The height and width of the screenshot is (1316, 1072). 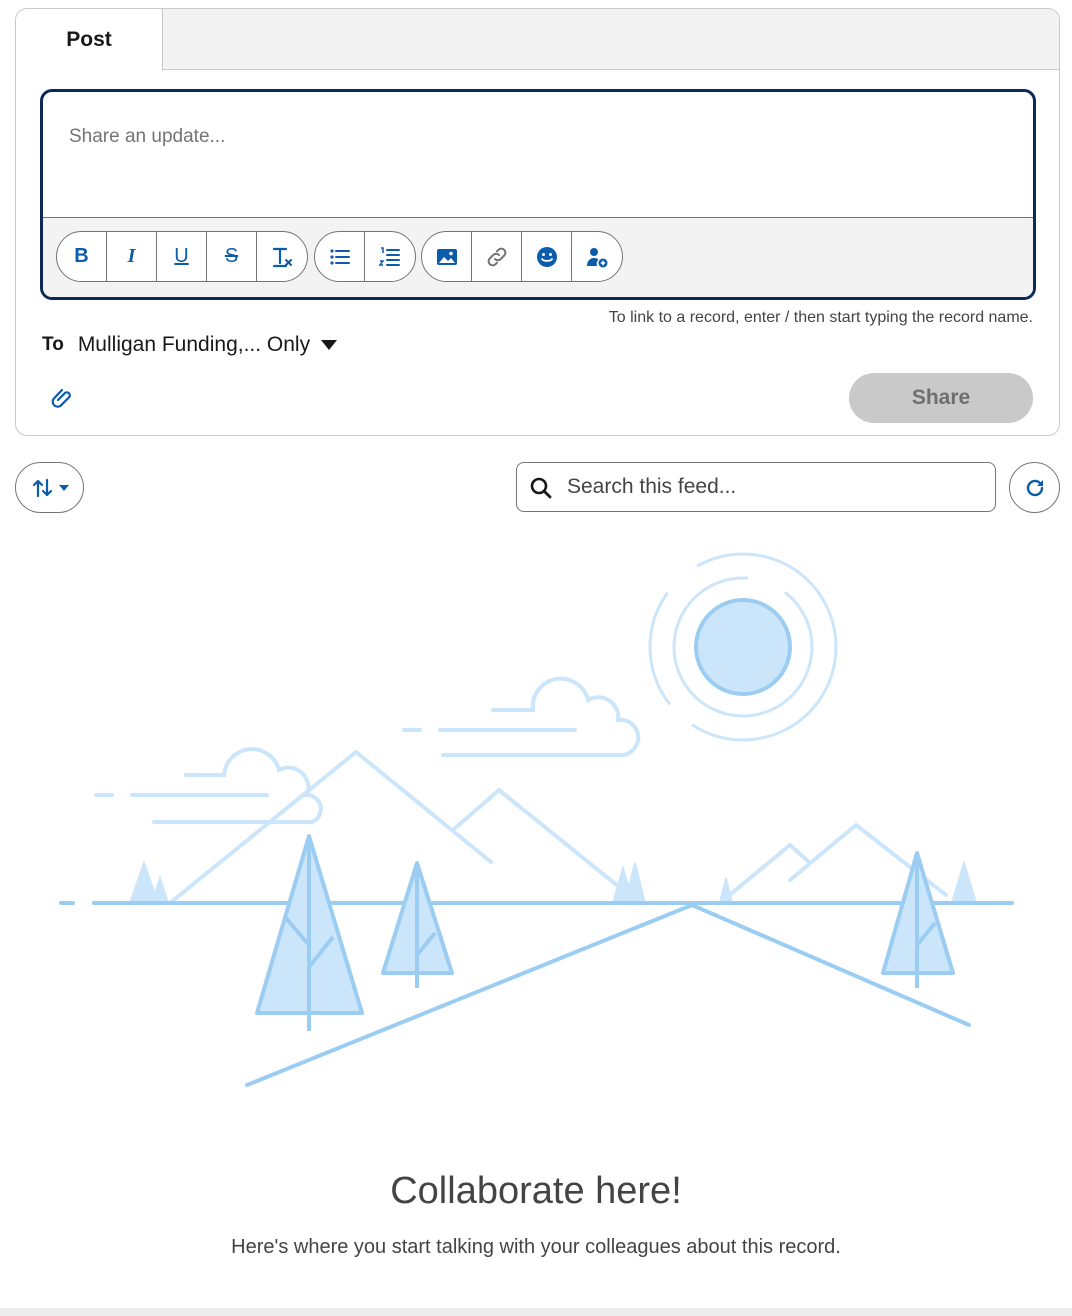 I want to click on bold-icon: B, so click(x=81, y=256).